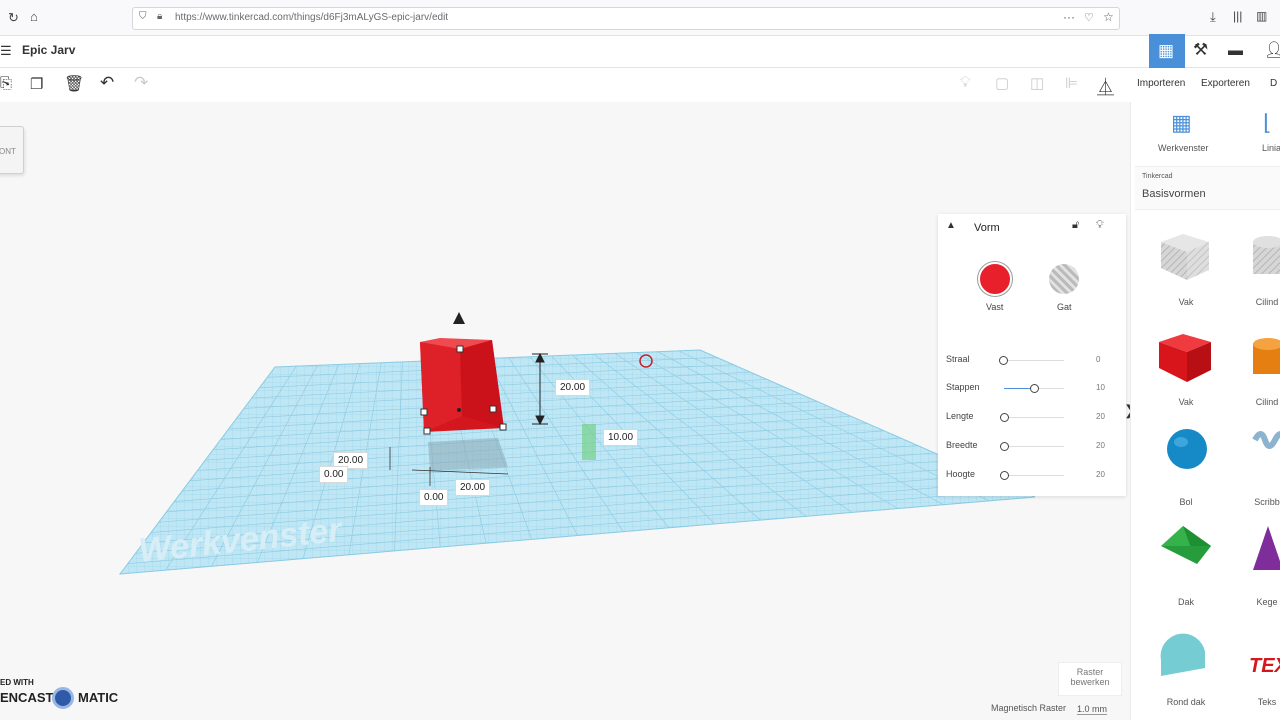 The image size is (1280, 720). What do you see at coordinates (13, 18) in the screenshot?
I see `reload-icon: ↻` at bounding box center [13, 18].